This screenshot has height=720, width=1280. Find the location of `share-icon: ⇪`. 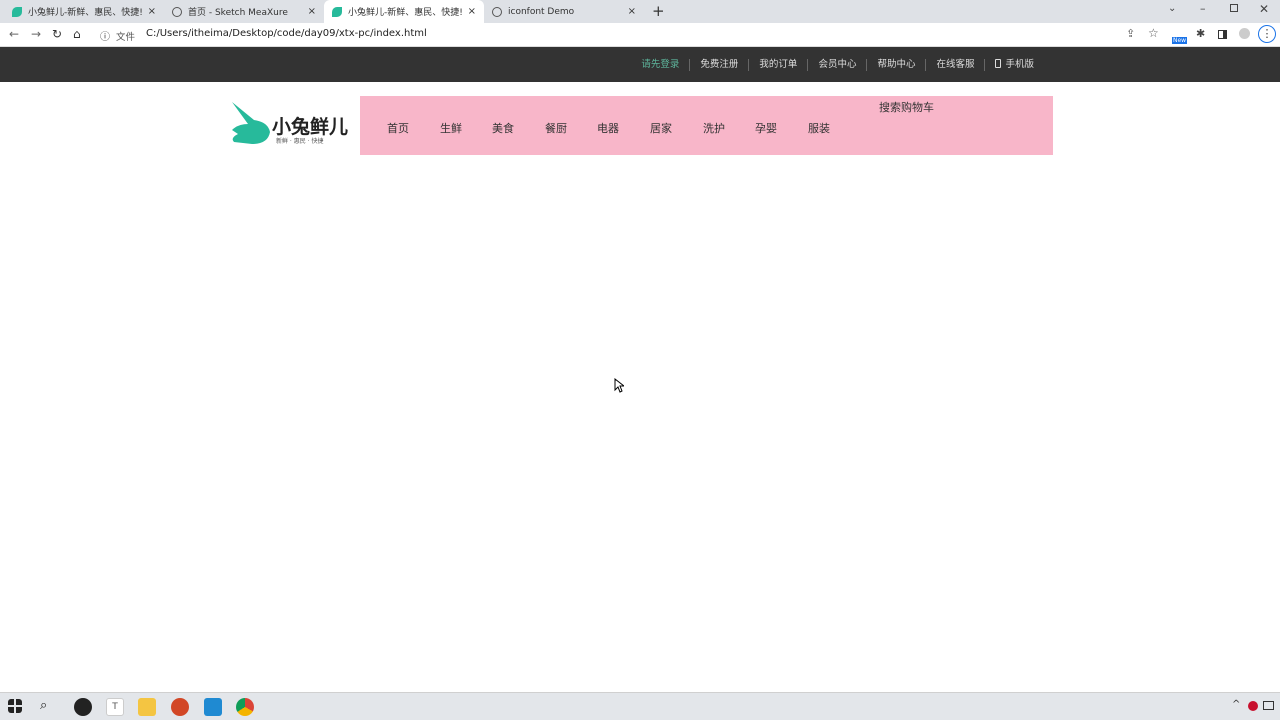

share-icon: ⇪ is located at coordinates (1130, 33).